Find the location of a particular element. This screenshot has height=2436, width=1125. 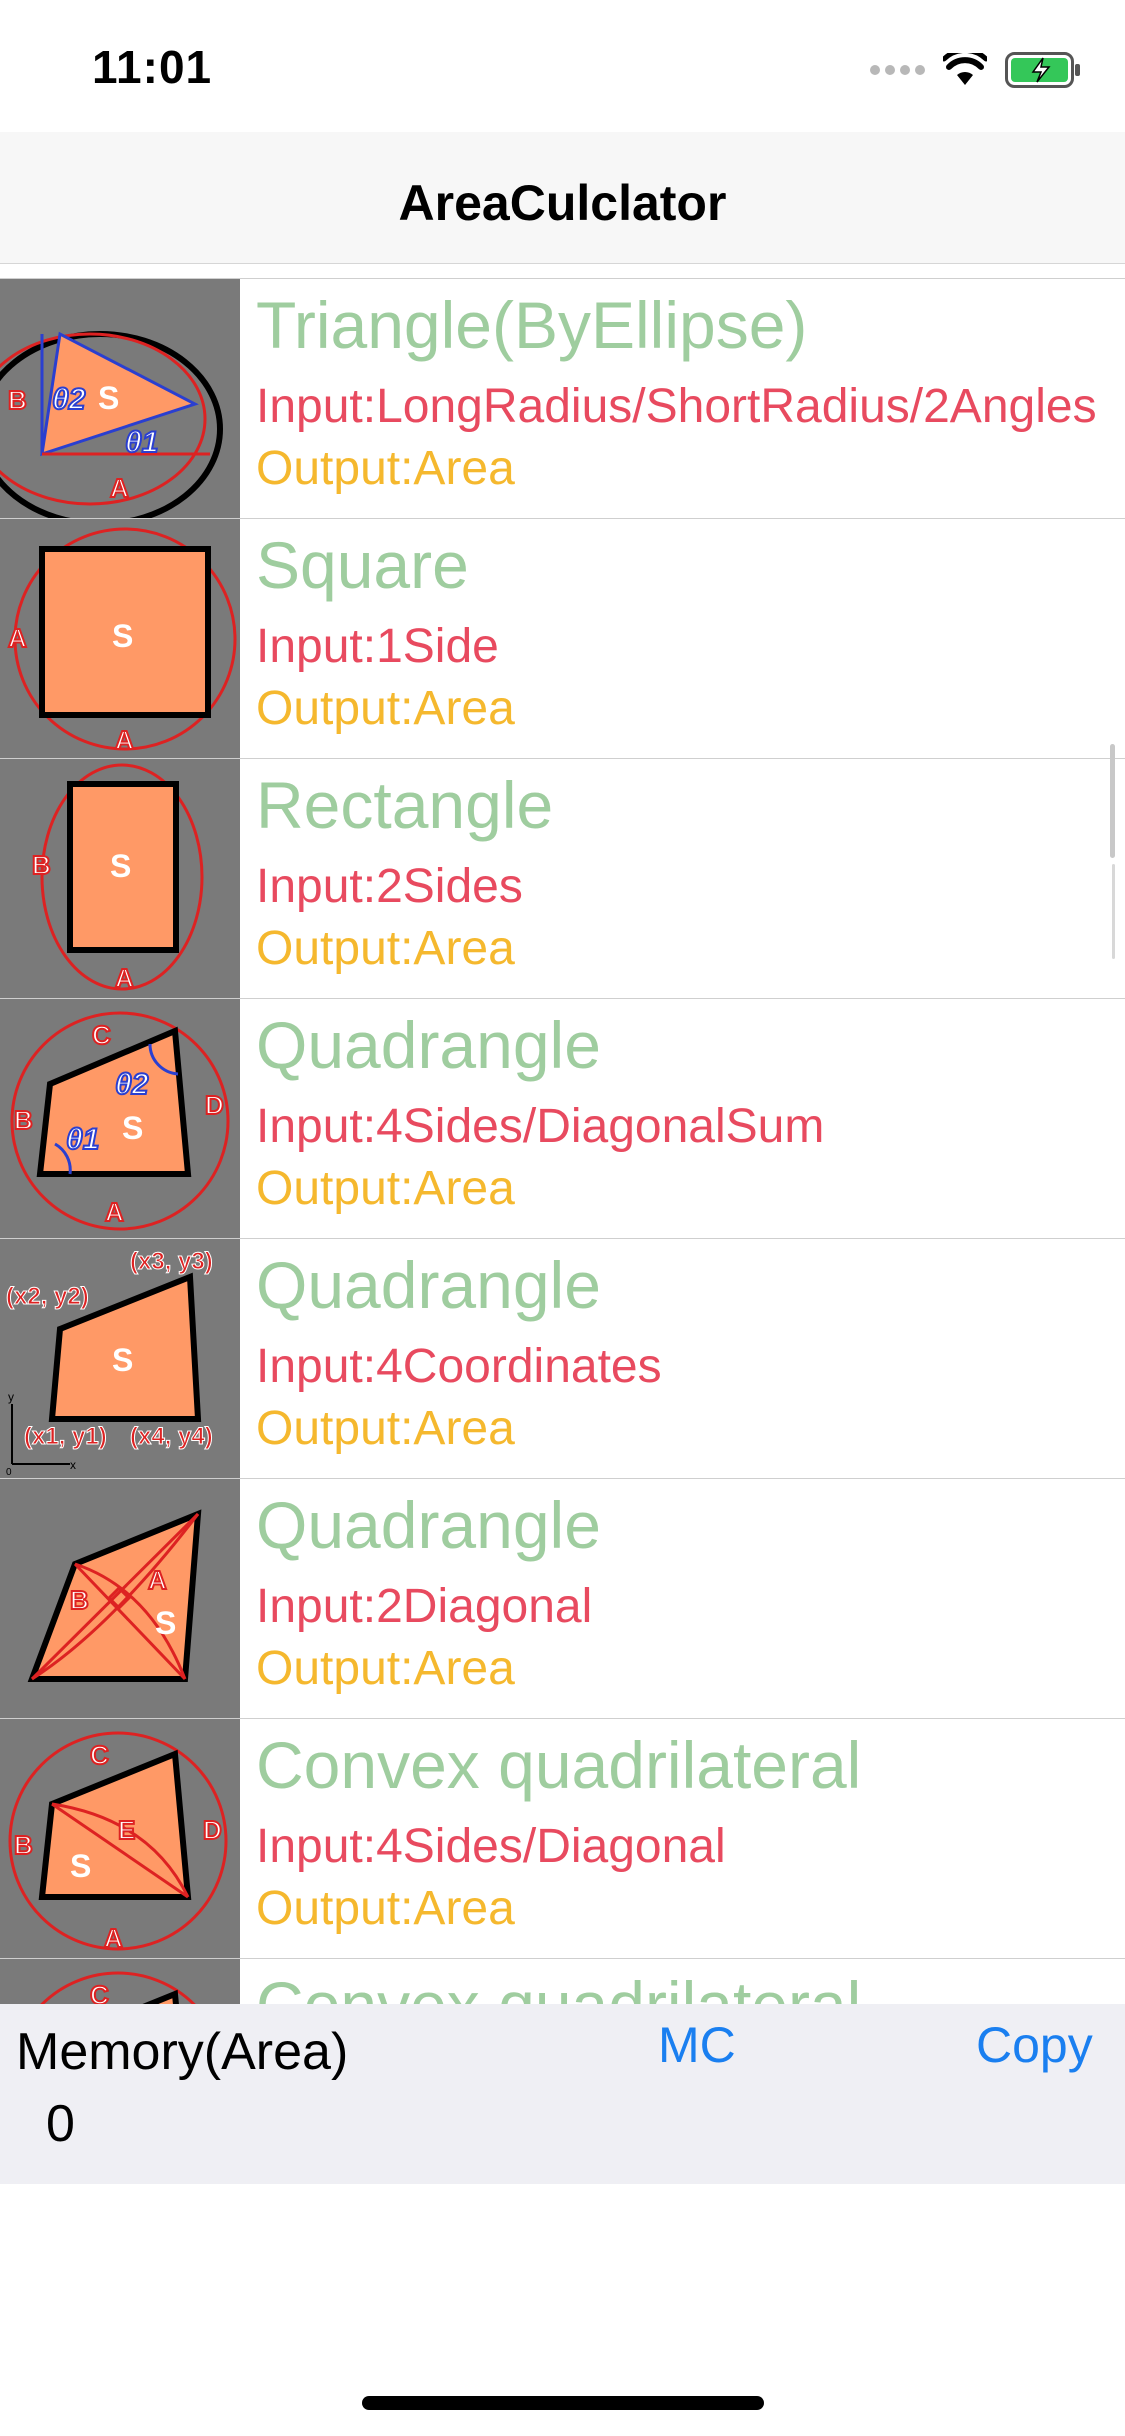

svg-text: (x4, y4) is located at coordinates (171, 1436).